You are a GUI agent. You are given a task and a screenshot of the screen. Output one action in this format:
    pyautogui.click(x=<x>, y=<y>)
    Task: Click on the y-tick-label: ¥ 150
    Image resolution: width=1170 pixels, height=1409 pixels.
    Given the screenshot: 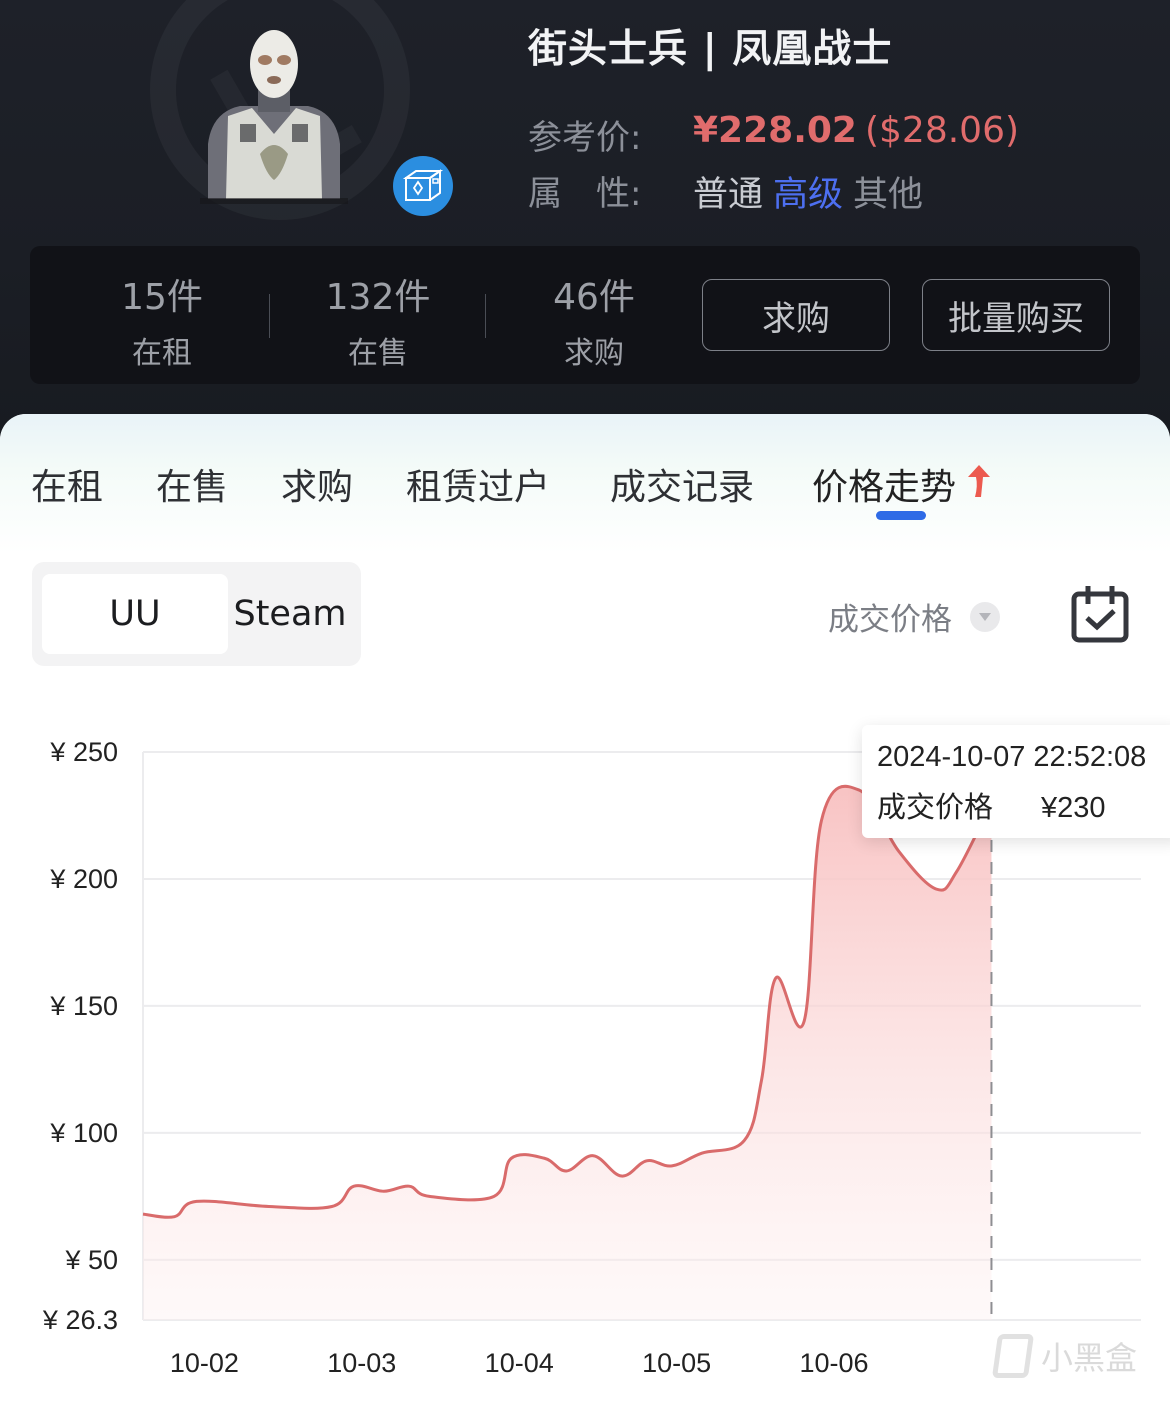 What is the action you would take?
    pyautogui.click(x=83, y=1006)
    